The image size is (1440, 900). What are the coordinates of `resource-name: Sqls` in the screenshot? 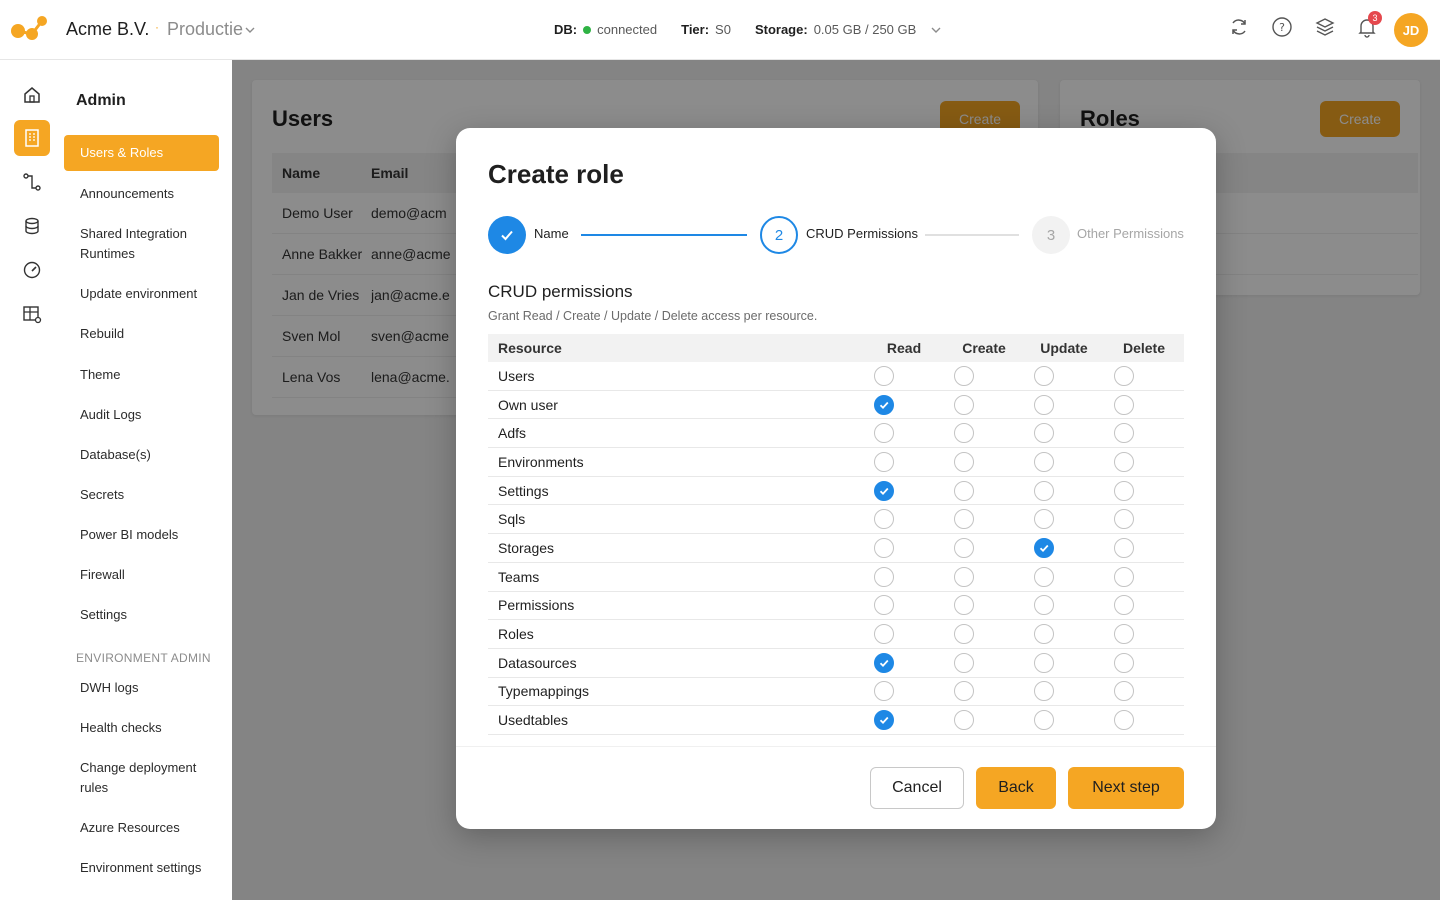 It's located at (512, 519).